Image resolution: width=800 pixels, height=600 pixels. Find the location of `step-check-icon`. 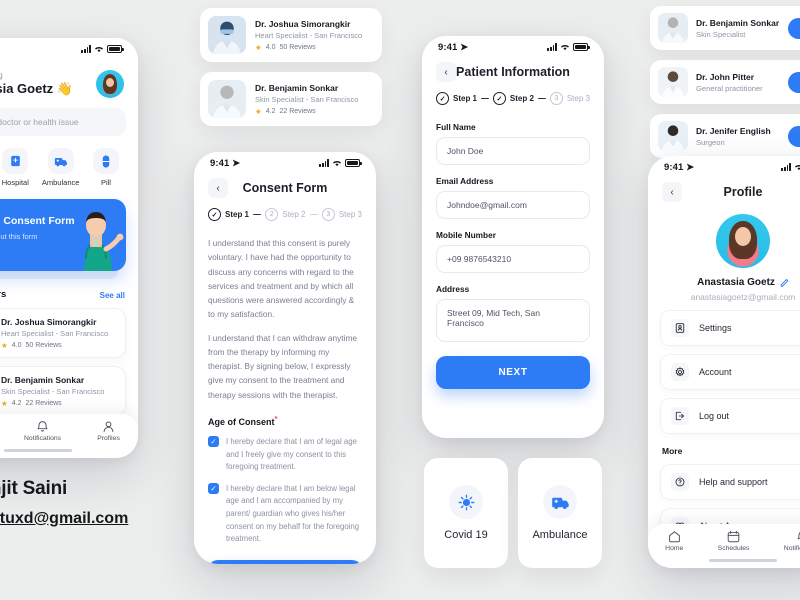

step-check-icon is located at coordinates (442, 98).